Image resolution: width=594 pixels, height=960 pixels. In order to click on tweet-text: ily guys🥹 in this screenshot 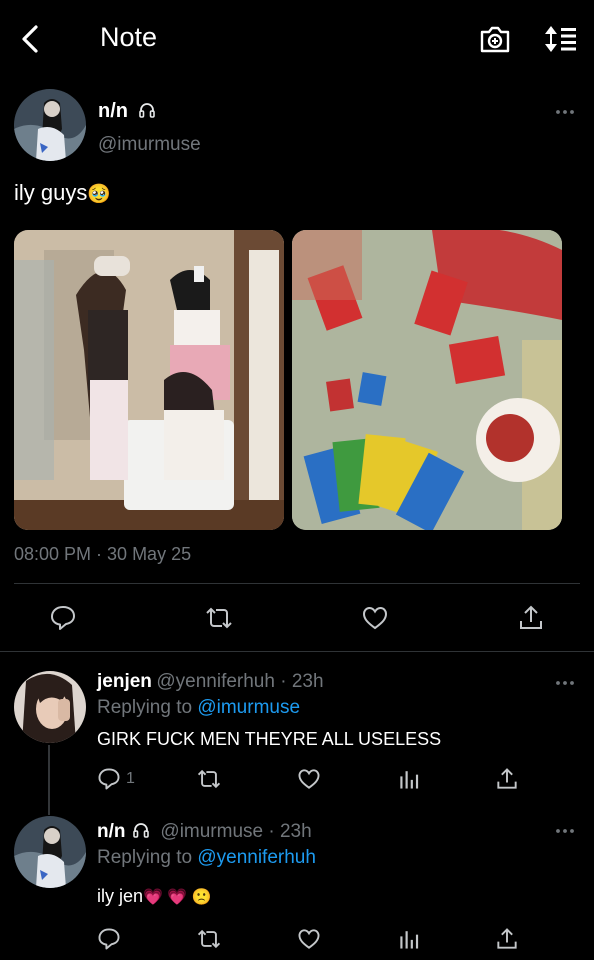, I will do `click(62, 193)`.